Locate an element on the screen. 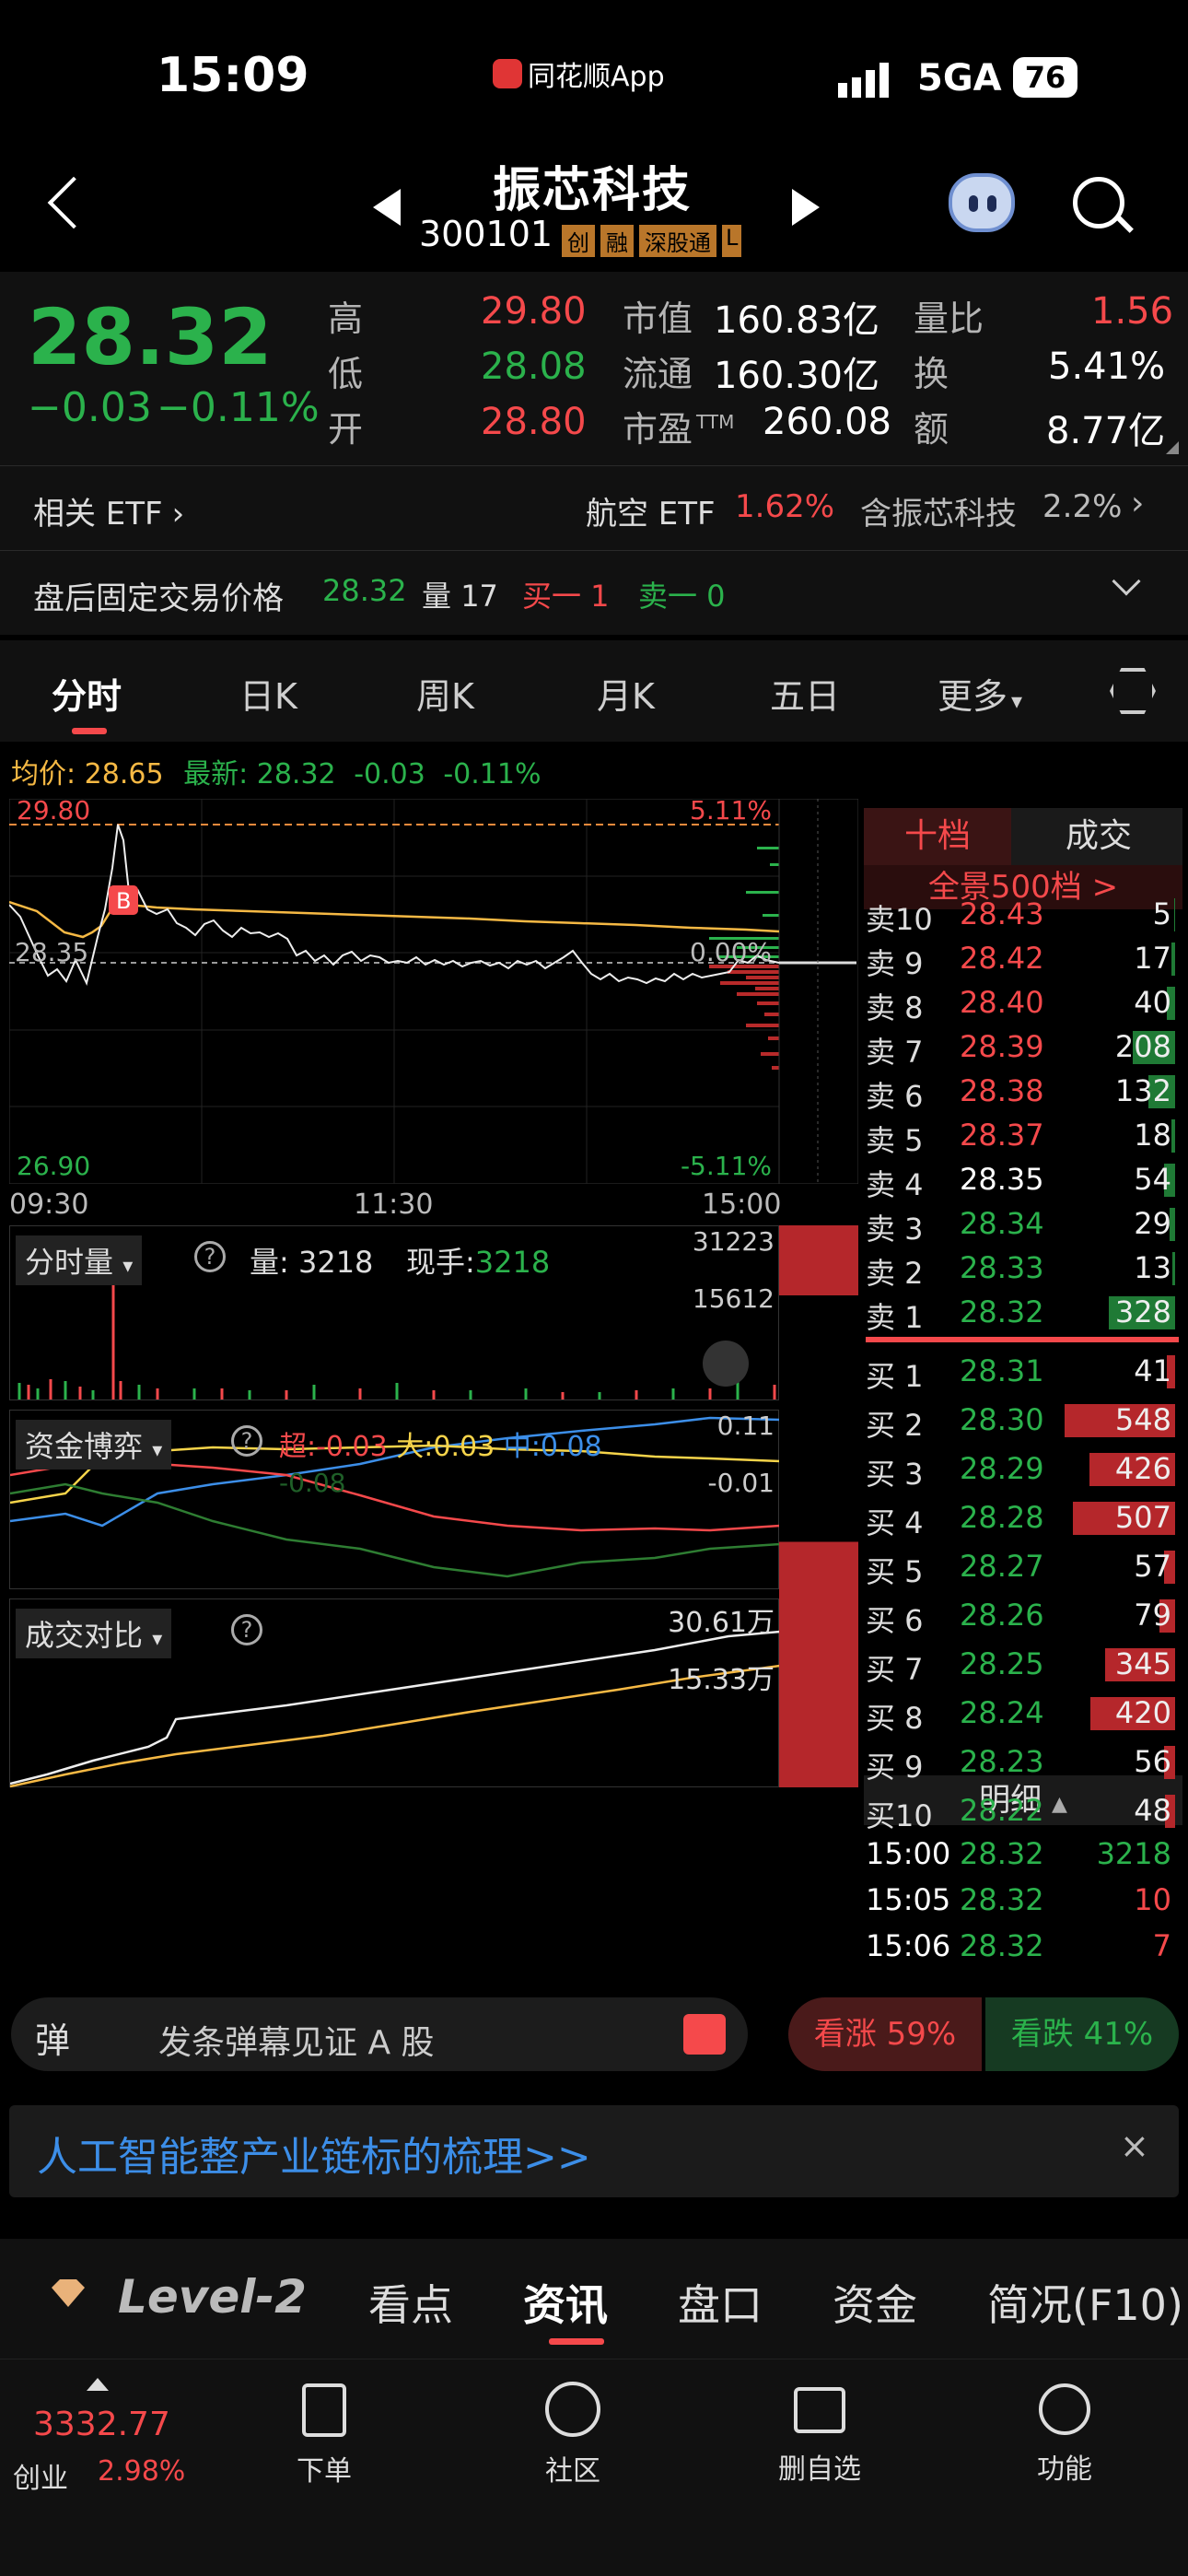 The height and width of the screenshot is (2576, 1188). danmu-bar: 弹 发条弹幕见证 A 股 看涨 59% 看跌 41% is located at coordinates (594, 2031).